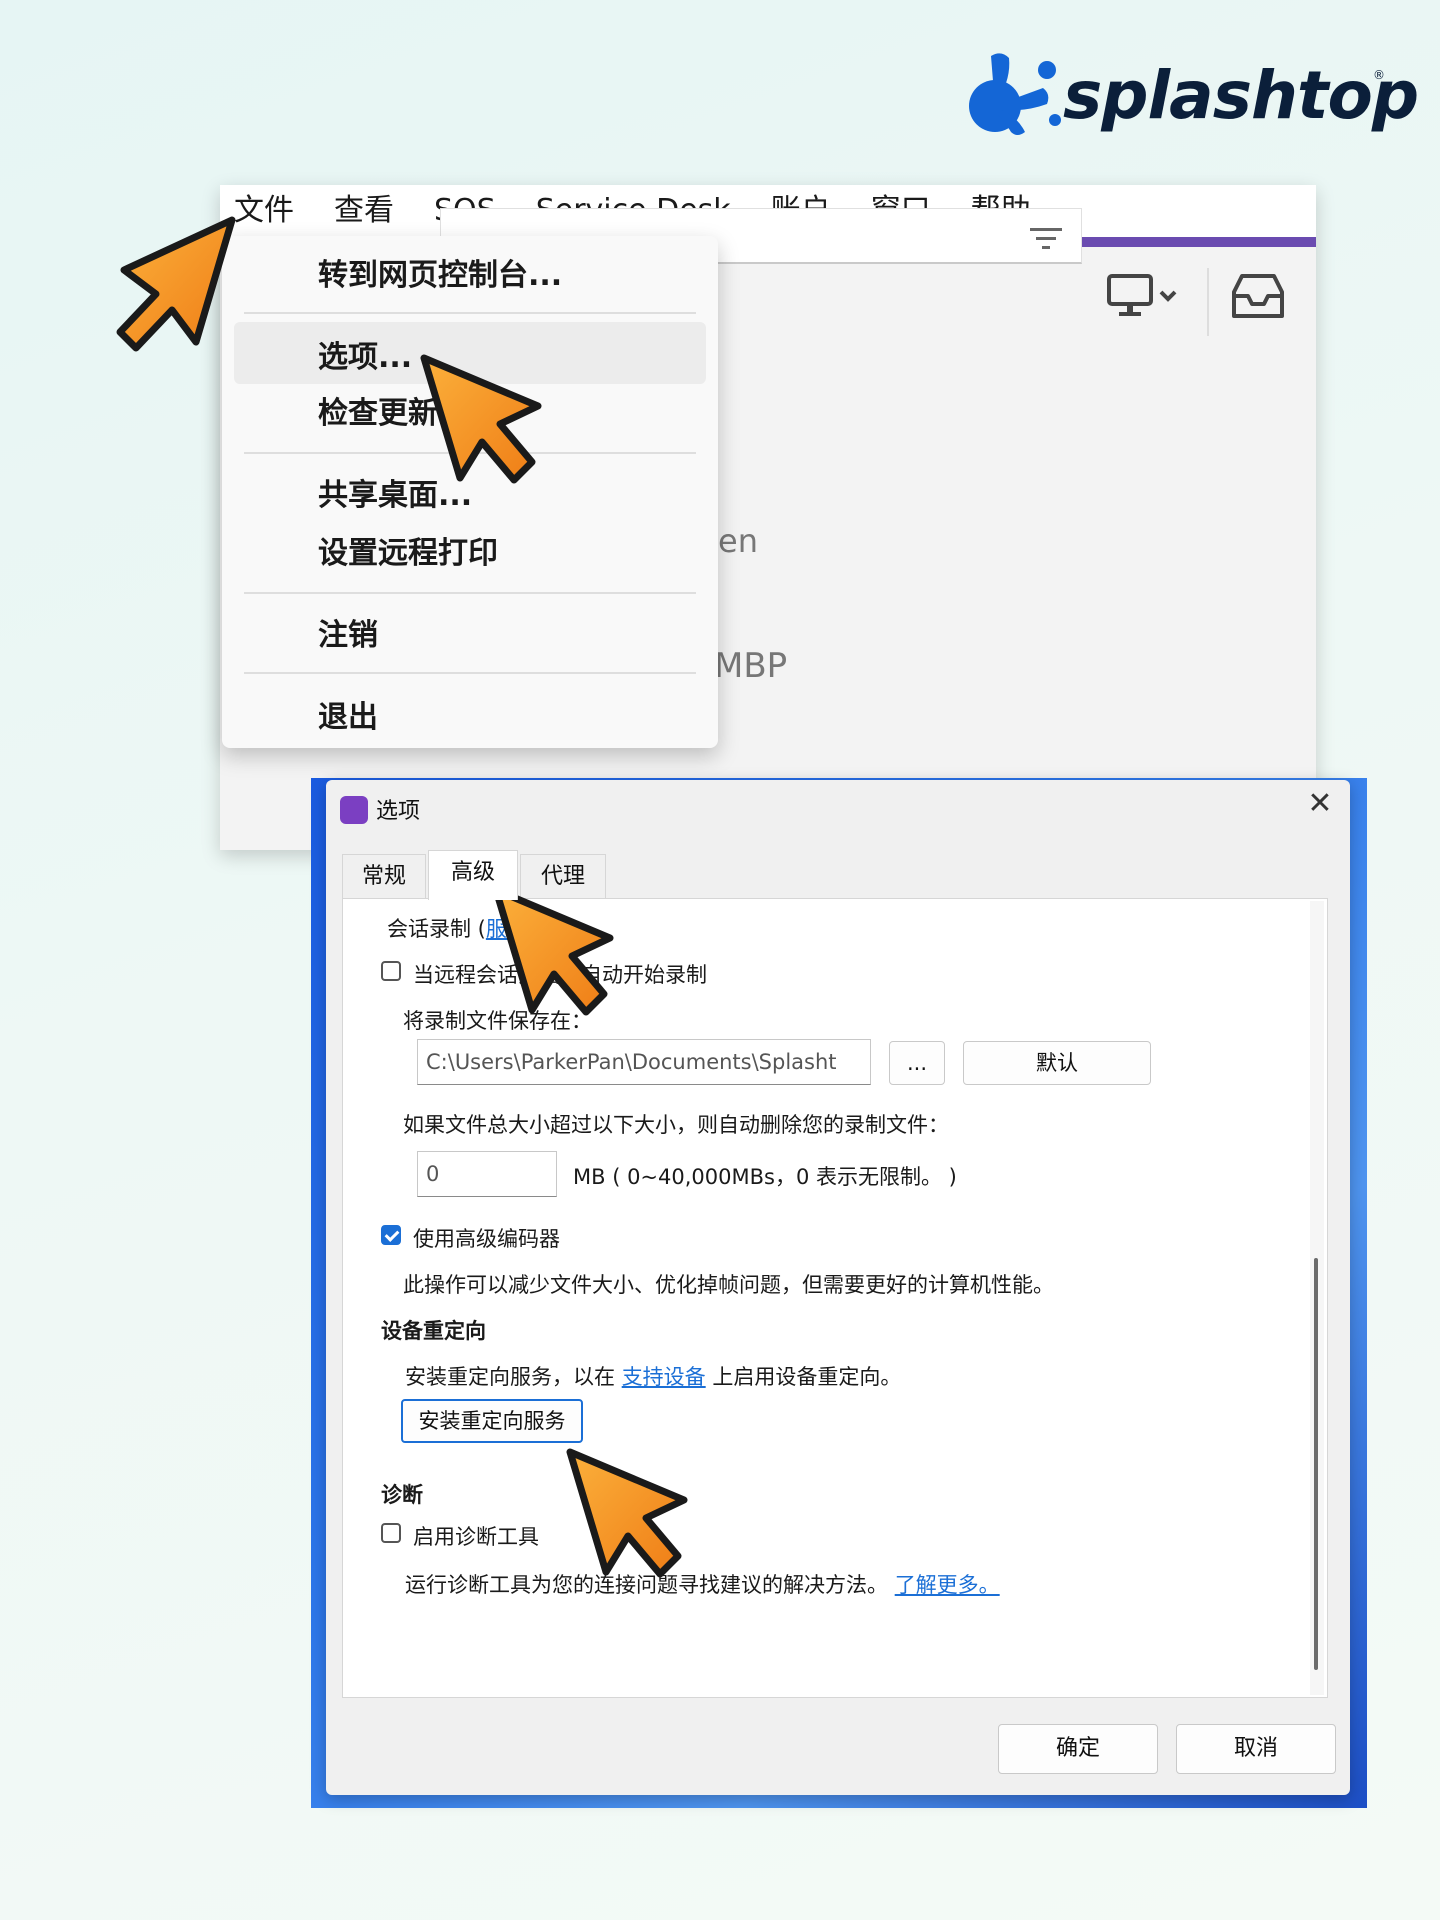  What do you see at coordinates (1015, 94) in the screenshot?
I see `splashtop-logo-icon` at bounding box center [1015, 94].